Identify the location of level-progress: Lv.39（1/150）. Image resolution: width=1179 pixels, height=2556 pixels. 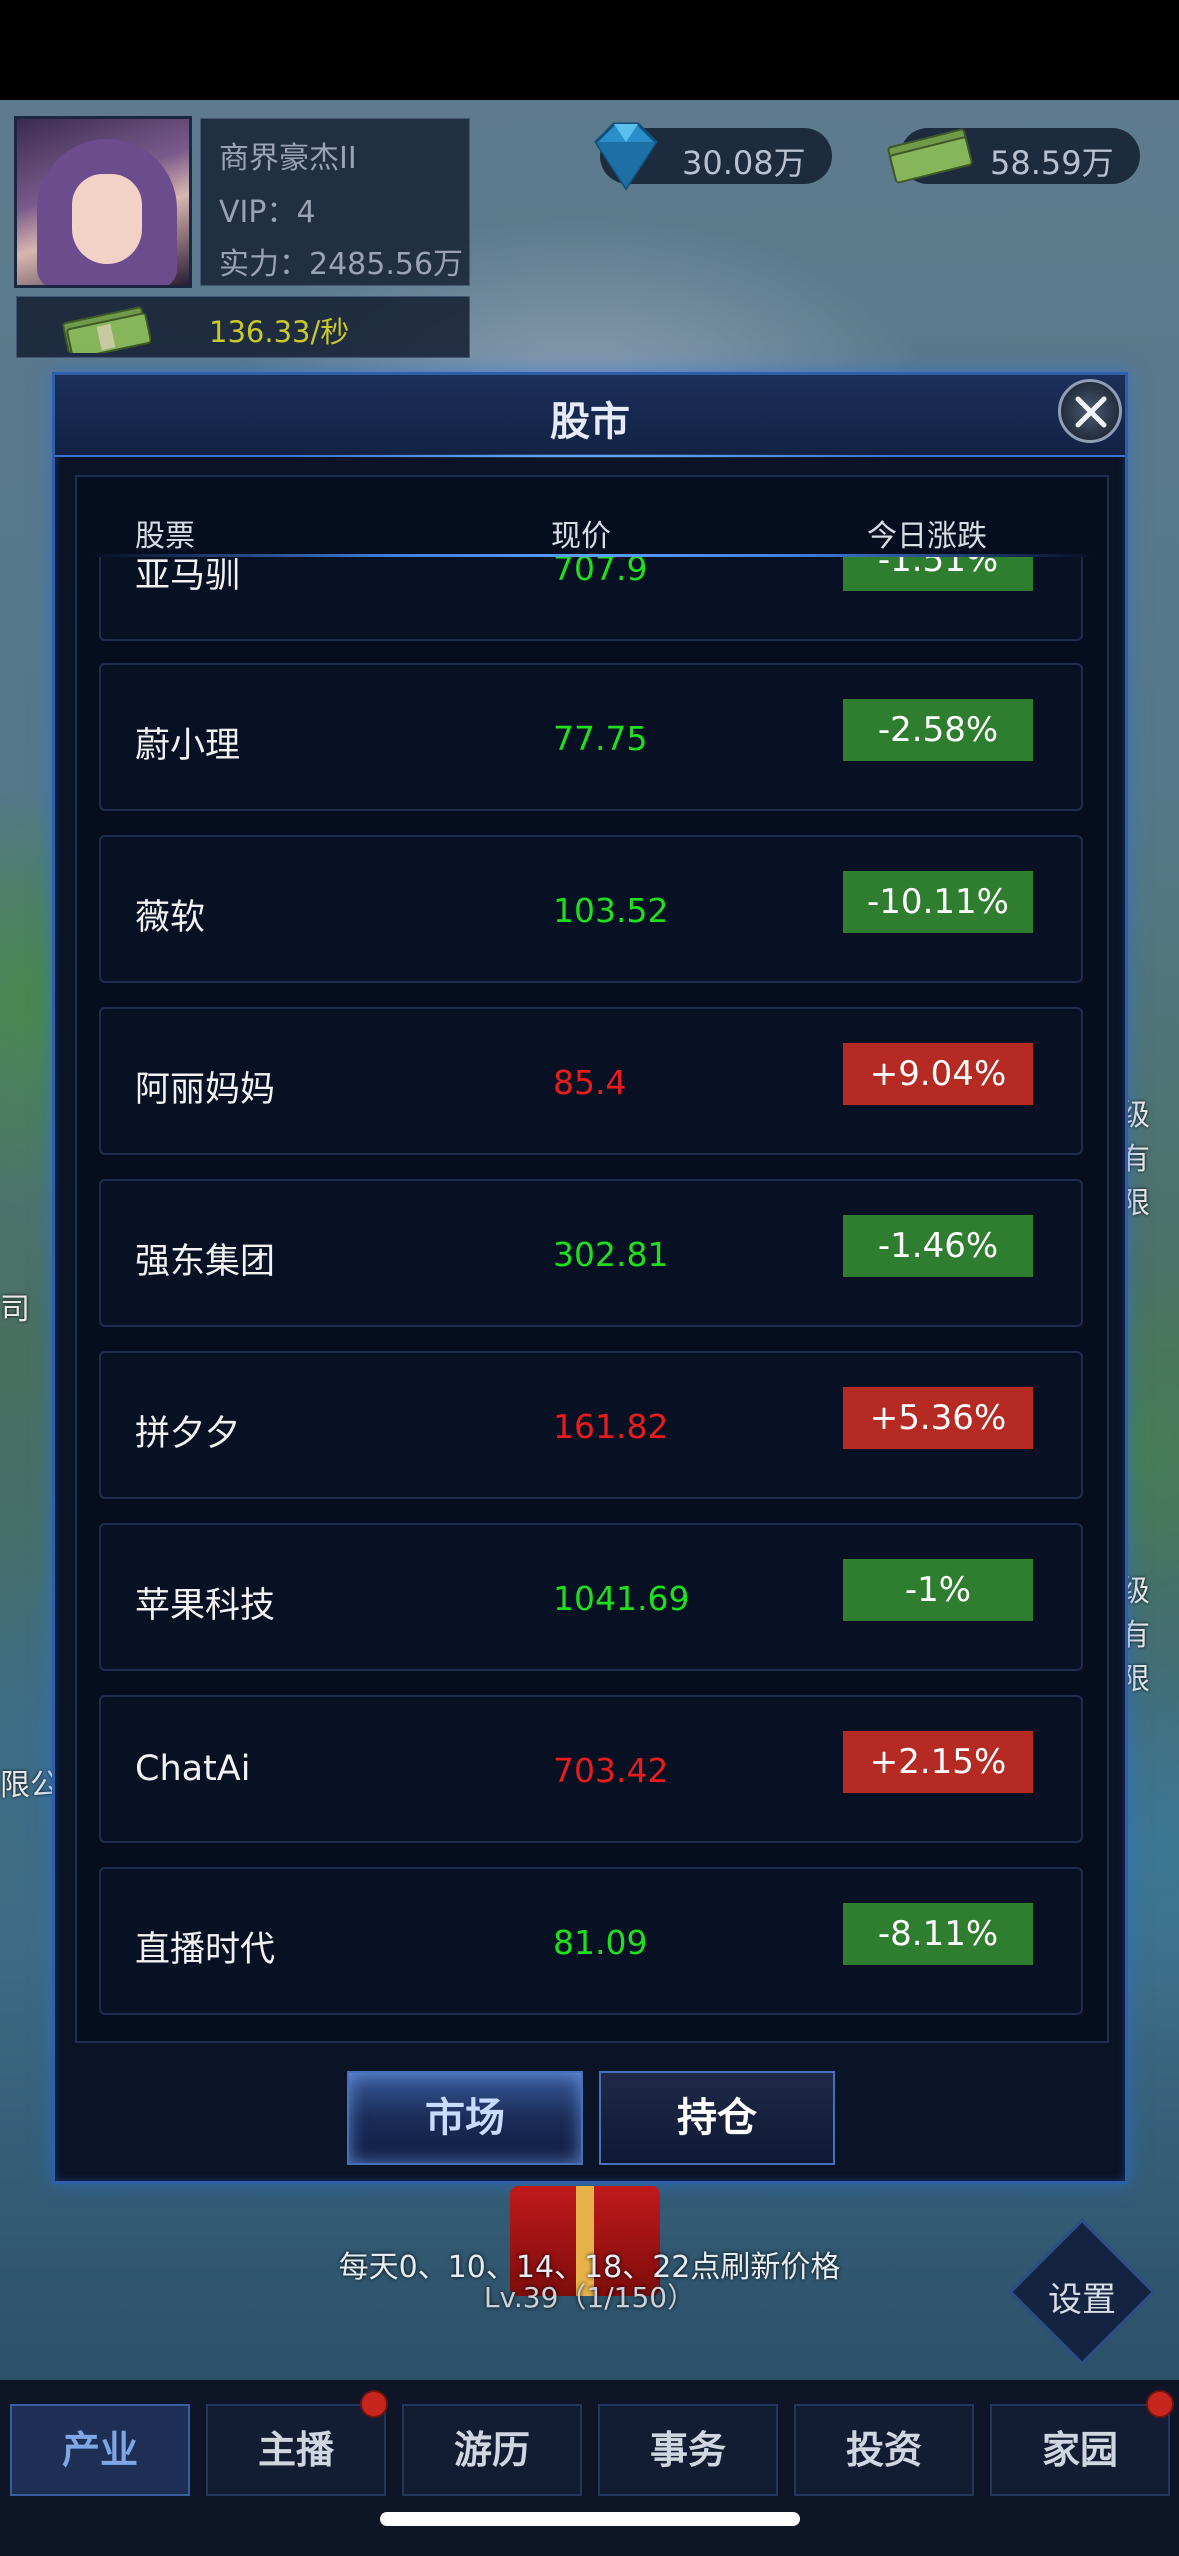
(589, 2297).